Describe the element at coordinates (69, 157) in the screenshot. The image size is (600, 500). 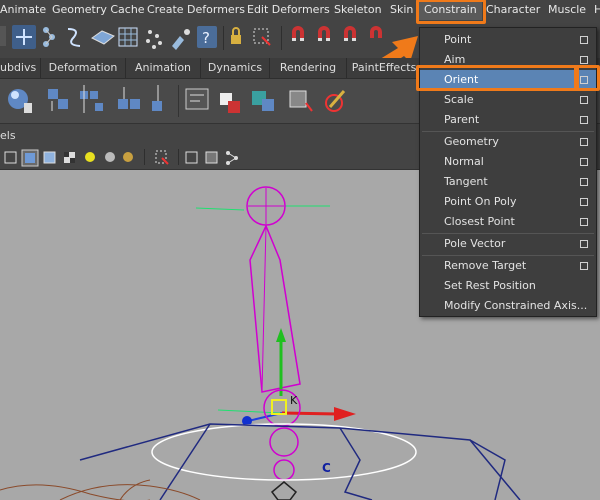
I see `checker-icon` at that location.